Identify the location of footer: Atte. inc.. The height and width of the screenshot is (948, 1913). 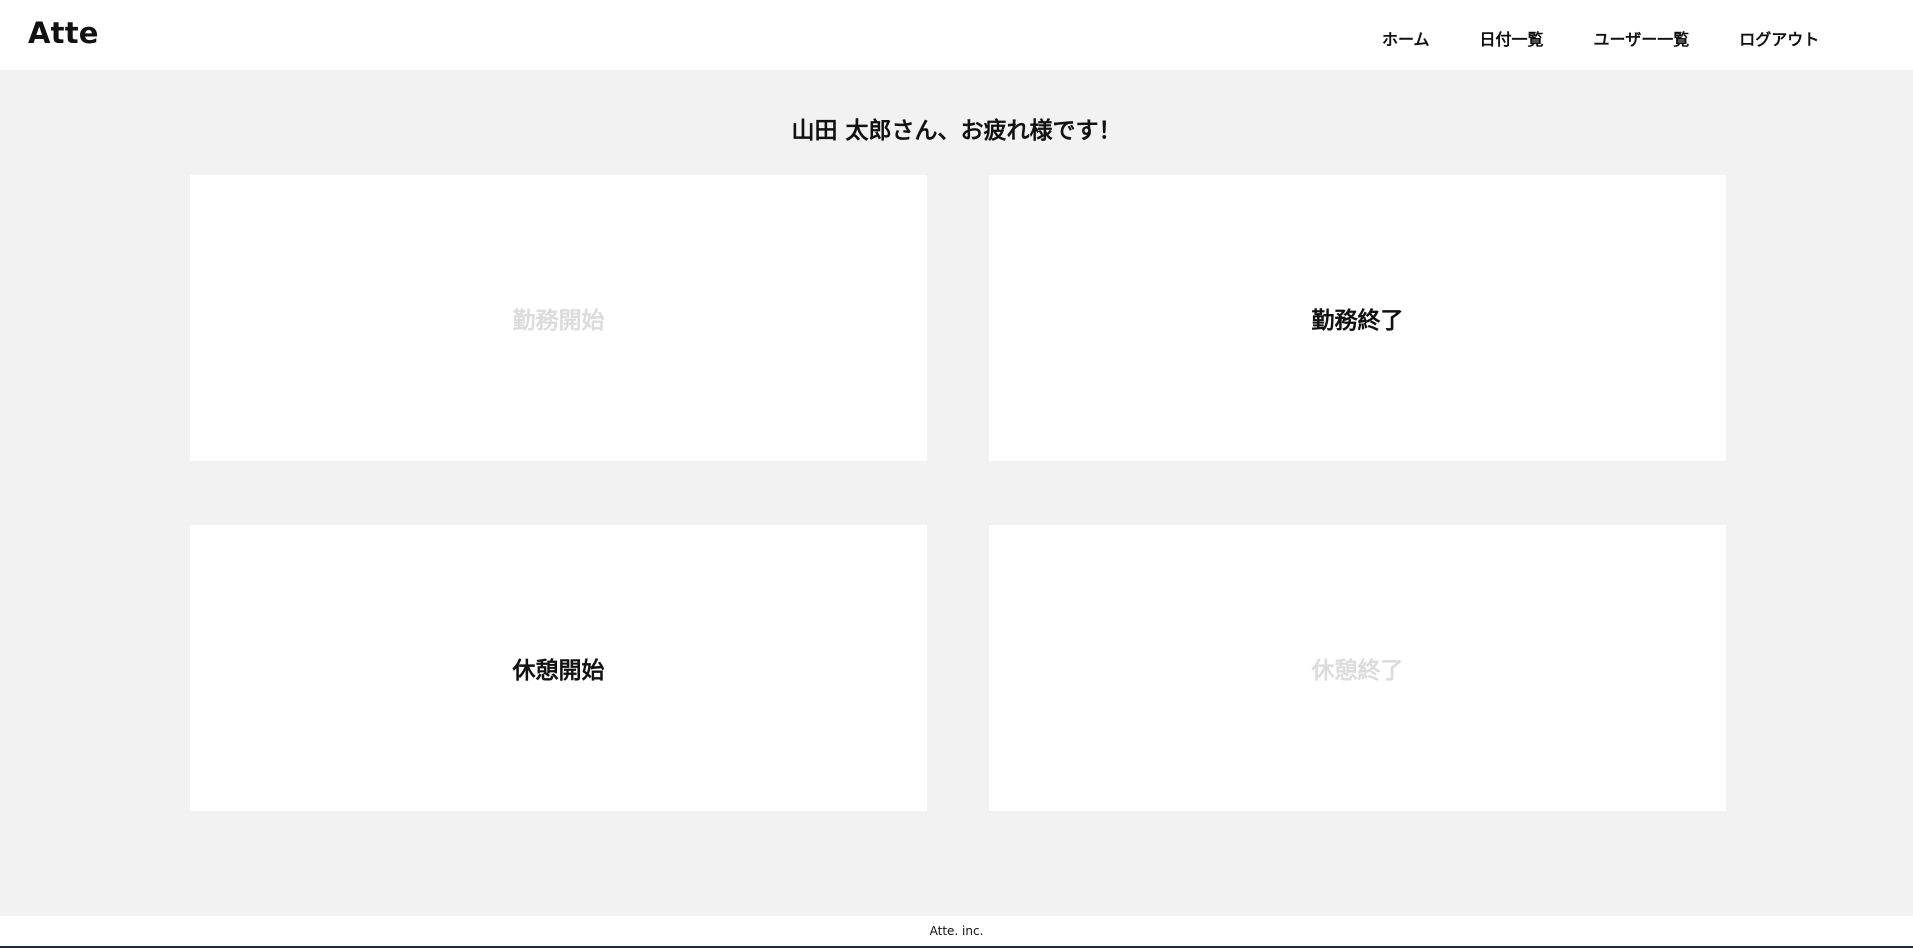
(956, 932).